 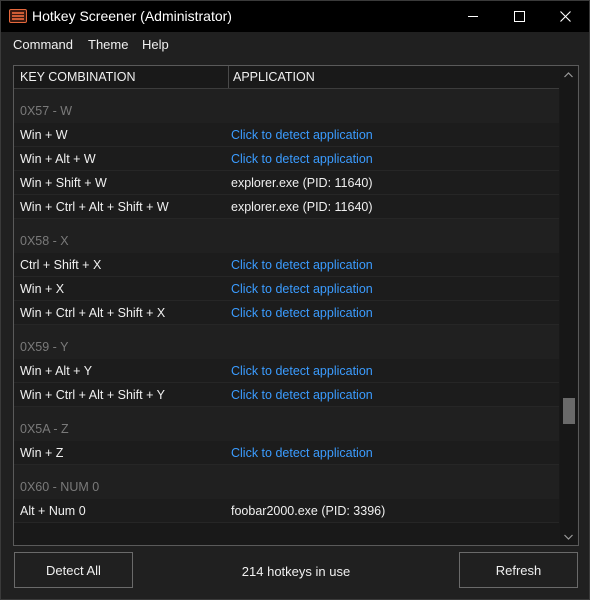 I want to click on scroll-thumb, so click(x=569, y=411).